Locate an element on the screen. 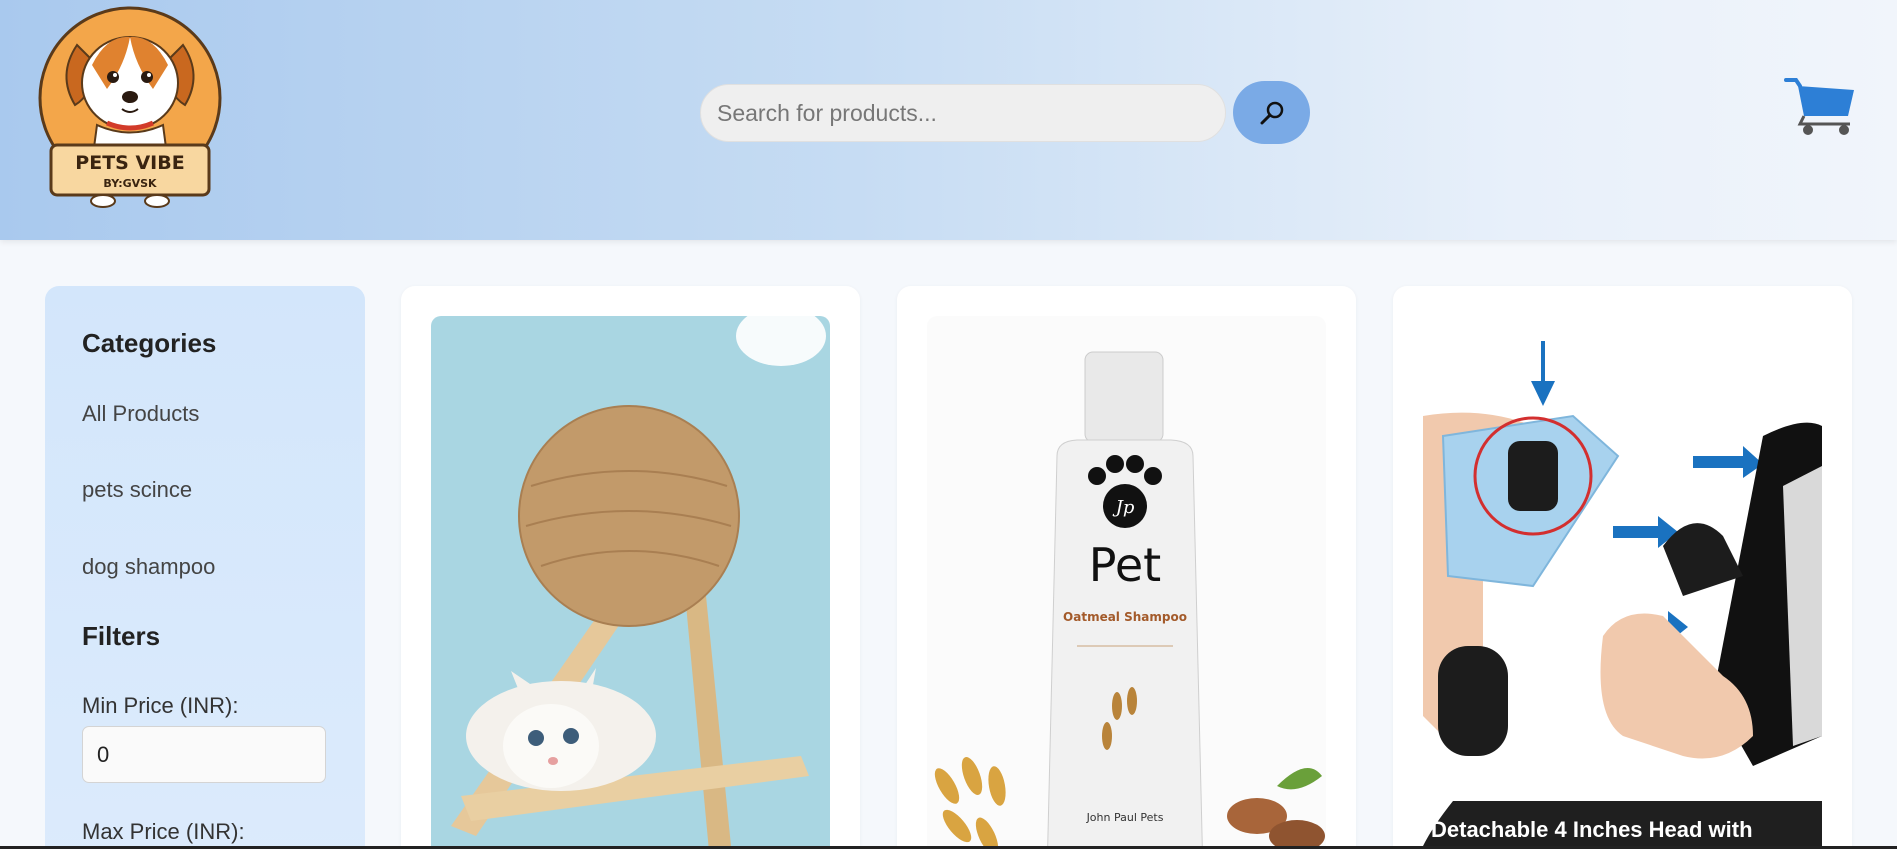 This screenshot has width=1897, height=849. shopping-cart-icon is located at coordinates (1819, 106).